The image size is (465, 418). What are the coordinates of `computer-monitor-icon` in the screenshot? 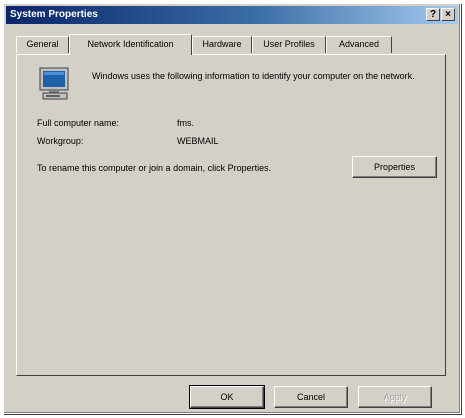 It's located at (54, 83).